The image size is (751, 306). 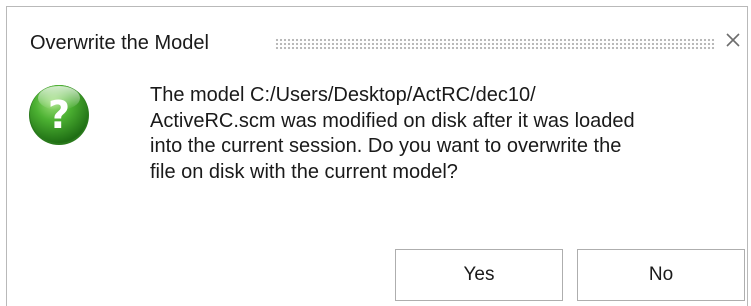 What do you see at coordinates (304, 171) in the screenshot?
I see `message-line: file on disk with the current model?` at bounding box center [304, 171].